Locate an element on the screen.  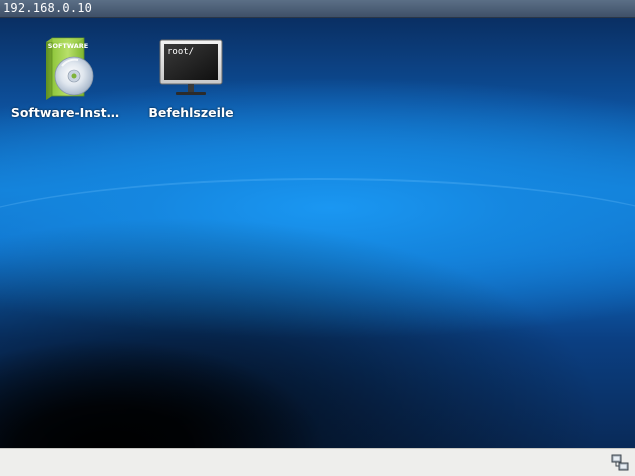
window-title: 192.168.0.10 is located at coordinates (48, 8).